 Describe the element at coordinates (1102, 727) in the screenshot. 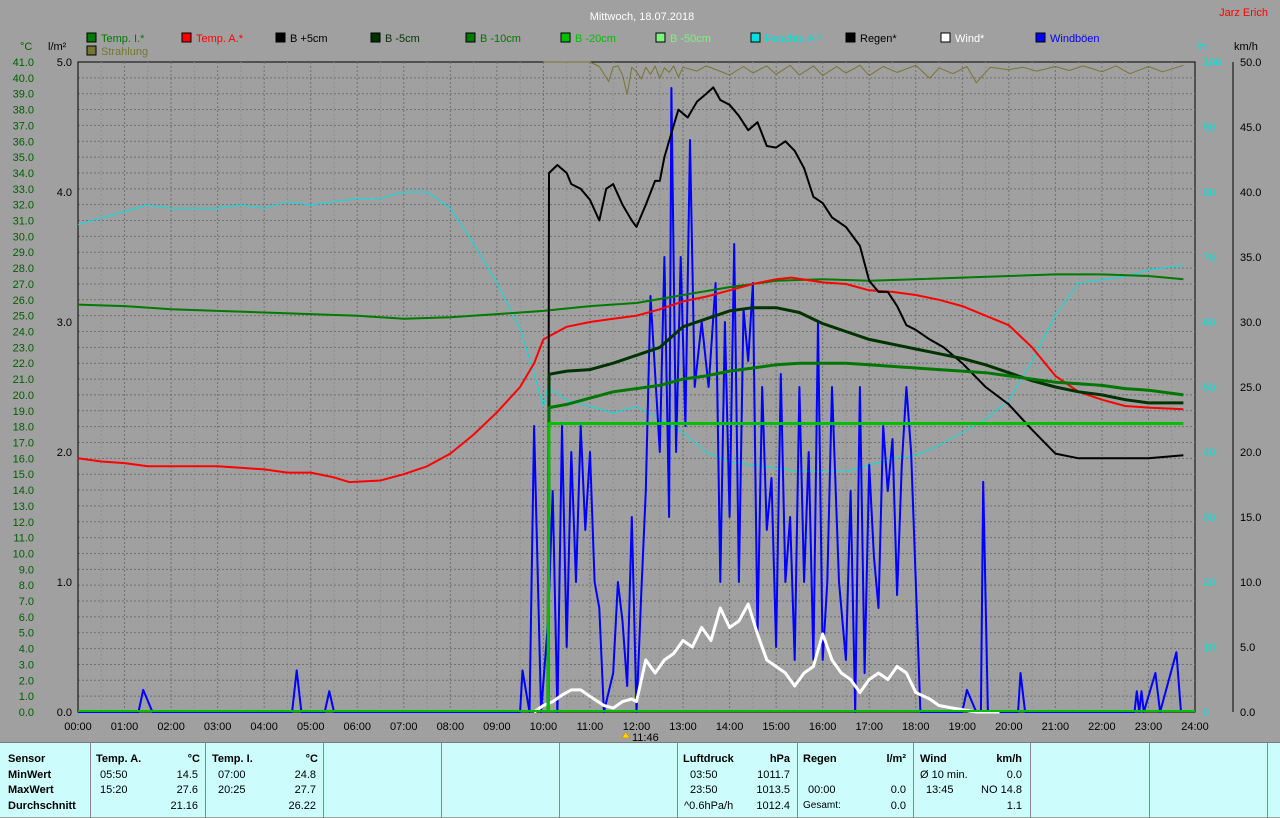

I see `x-tick-label: 22:00` at that location.